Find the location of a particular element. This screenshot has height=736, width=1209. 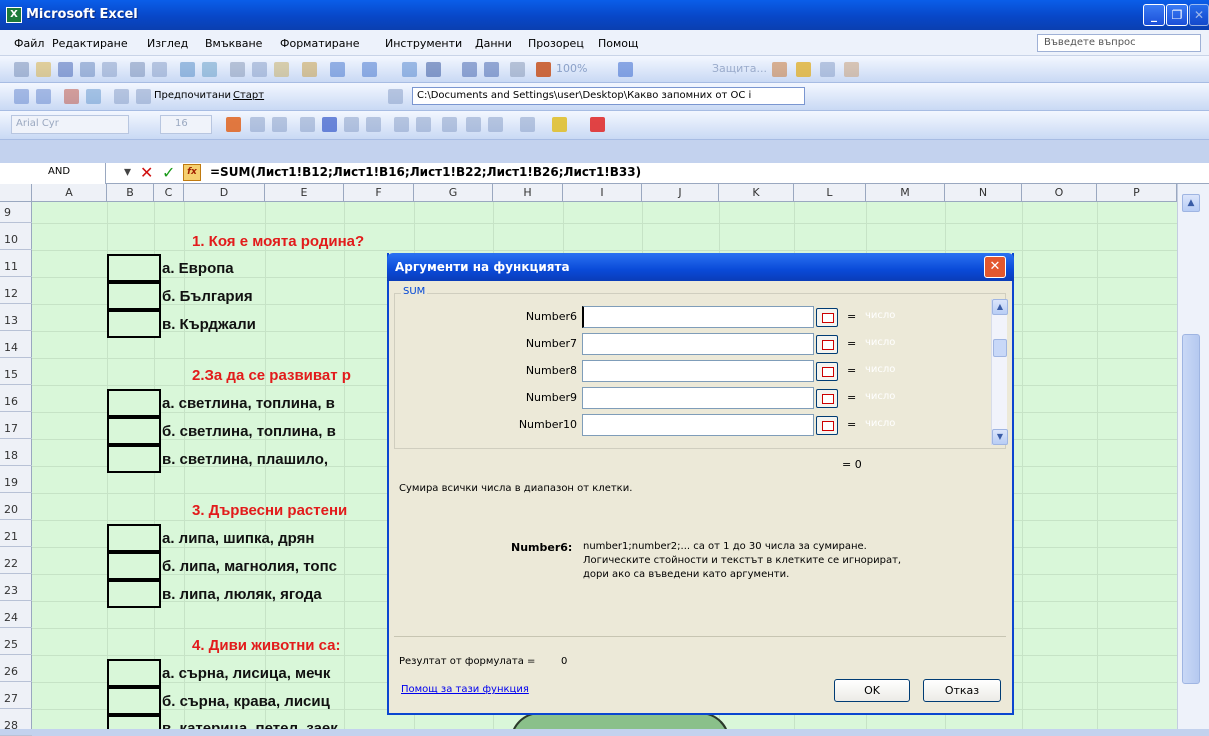

menu-window: Прозорец is located at coordinates (556, 43).